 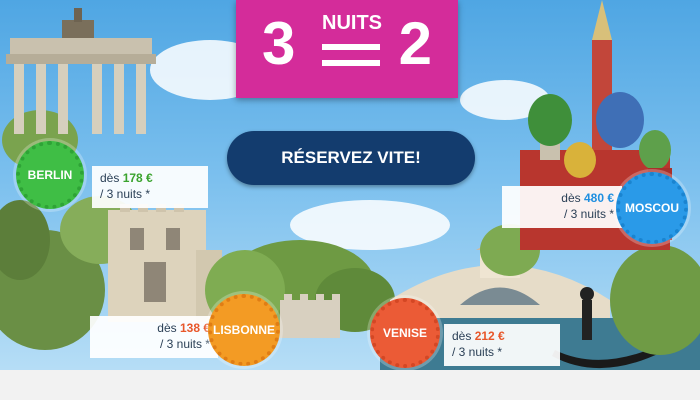 I want to click on moscou-price-prefix: dès, so click(x=571, y=198).